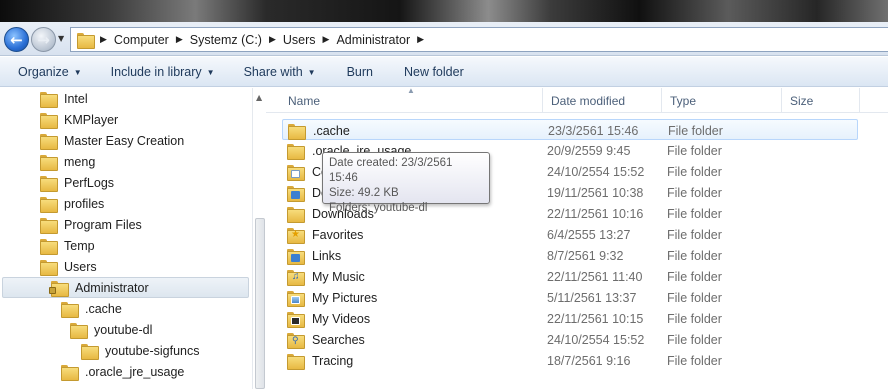  What do you see at coordinates (353, 72) in the screenshot?
I see `burn-button: Burn` at bounding box center [353, 72].